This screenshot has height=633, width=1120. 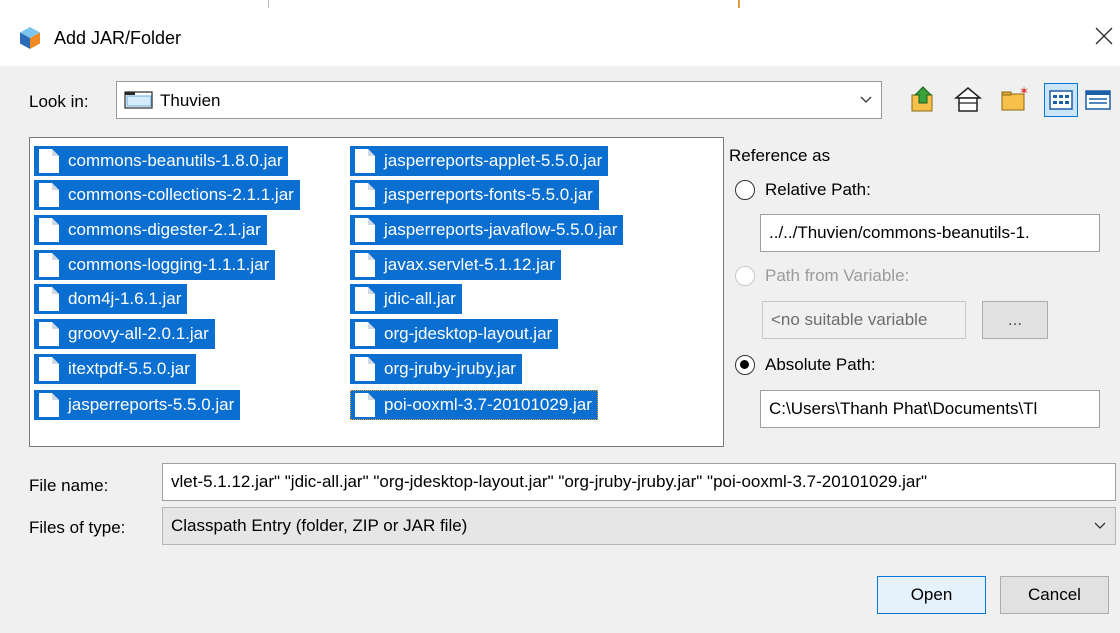 I want to click on file-name: groovy-all-2.0.1.jar, so click(x=138, y=333).